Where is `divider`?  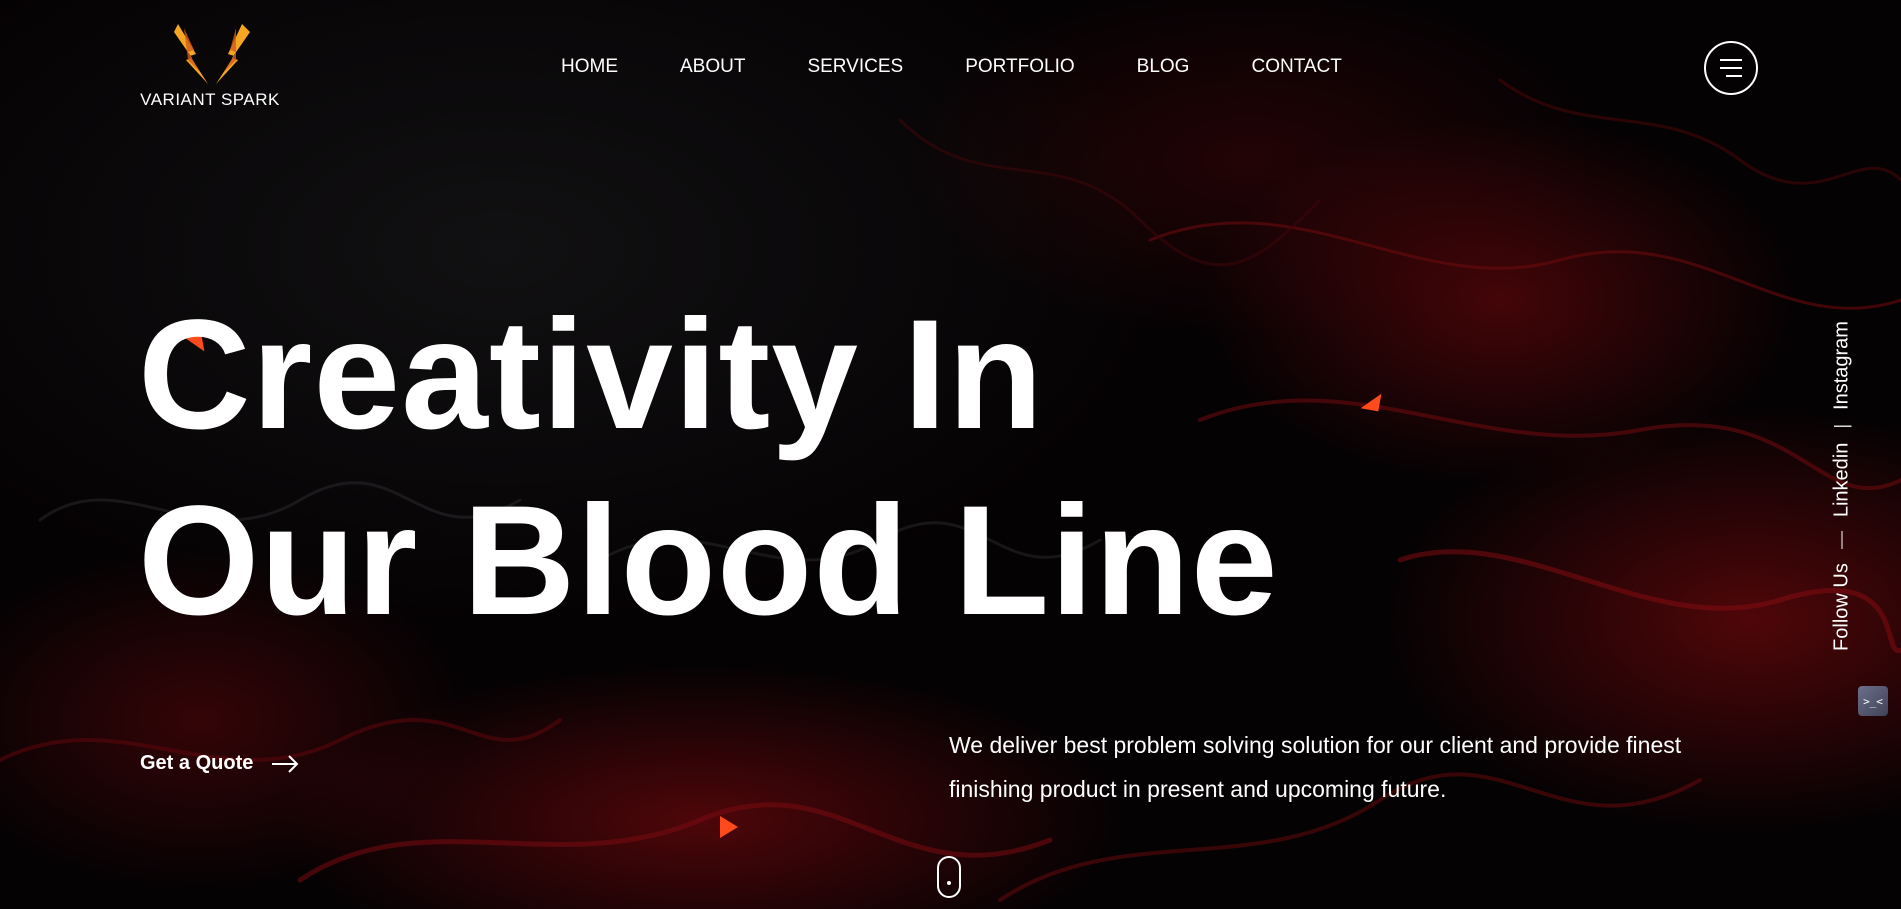
divider is located at coordinates (1842, 540).